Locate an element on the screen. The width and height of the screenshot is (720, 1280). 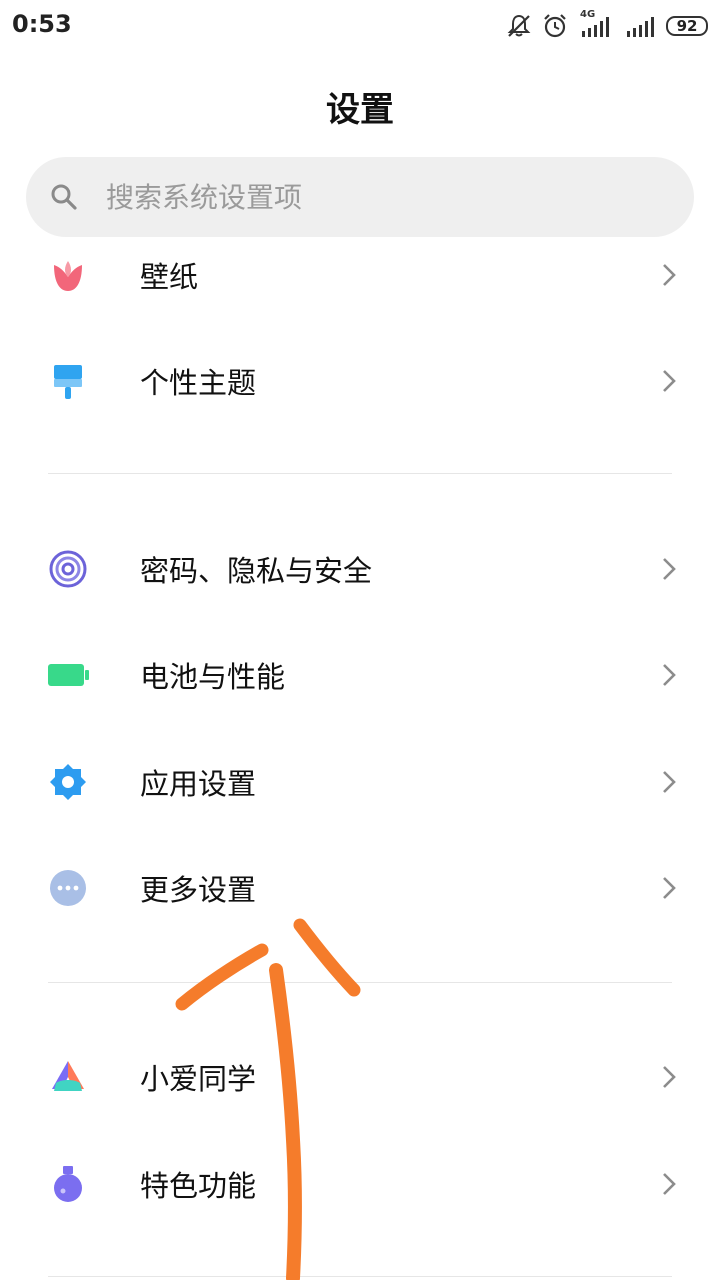
settings-item-label: 特色功能 is located at coordinates (198, 1186).